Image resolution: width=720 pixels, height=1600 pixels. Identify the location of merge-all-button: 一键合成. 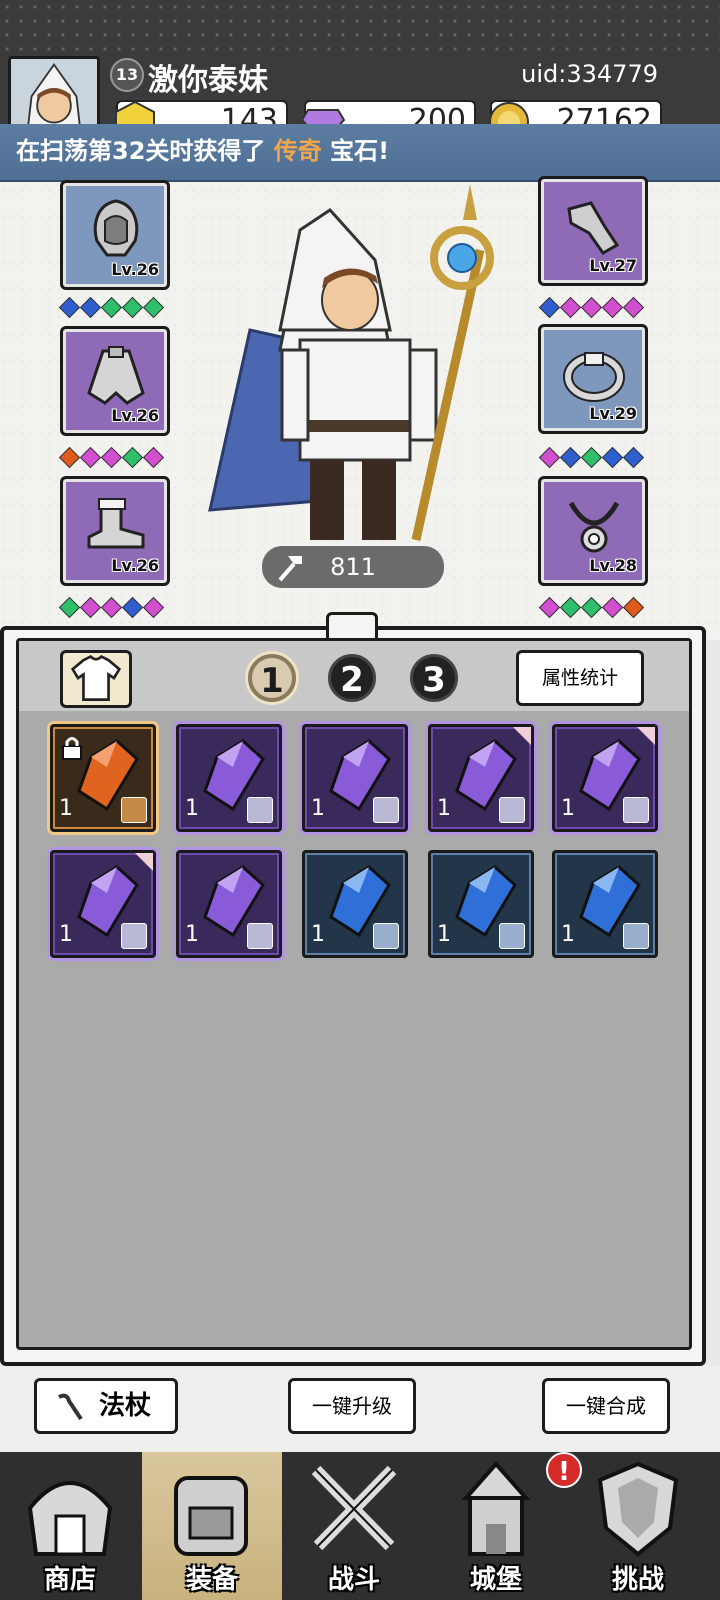
(606, 1406).